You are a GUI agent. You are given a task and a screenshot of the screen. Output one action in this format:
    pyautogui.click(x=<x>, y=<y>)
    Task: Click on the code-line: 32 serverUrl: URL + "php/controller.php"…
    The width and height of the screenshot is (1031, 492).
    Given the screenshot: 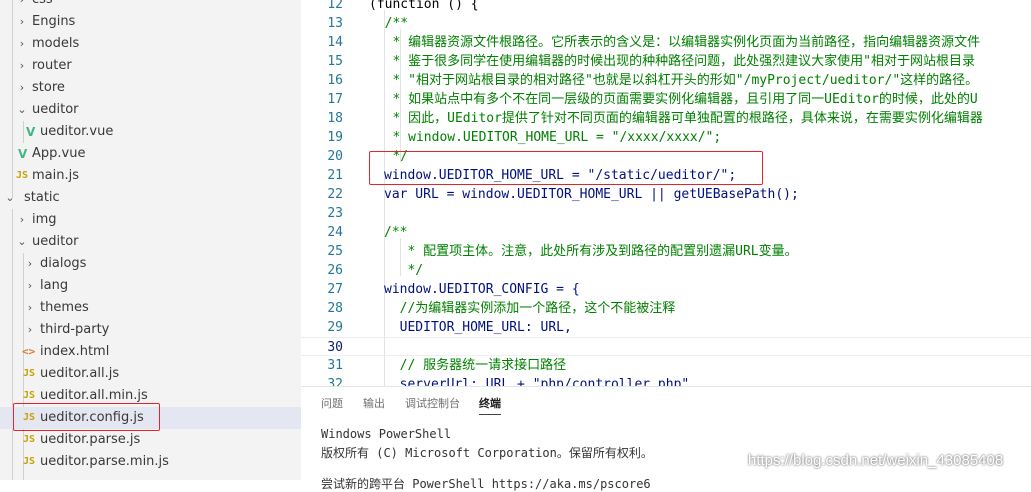 What is the action you would take?
    pyautogui.click(x=666, y=380)
    